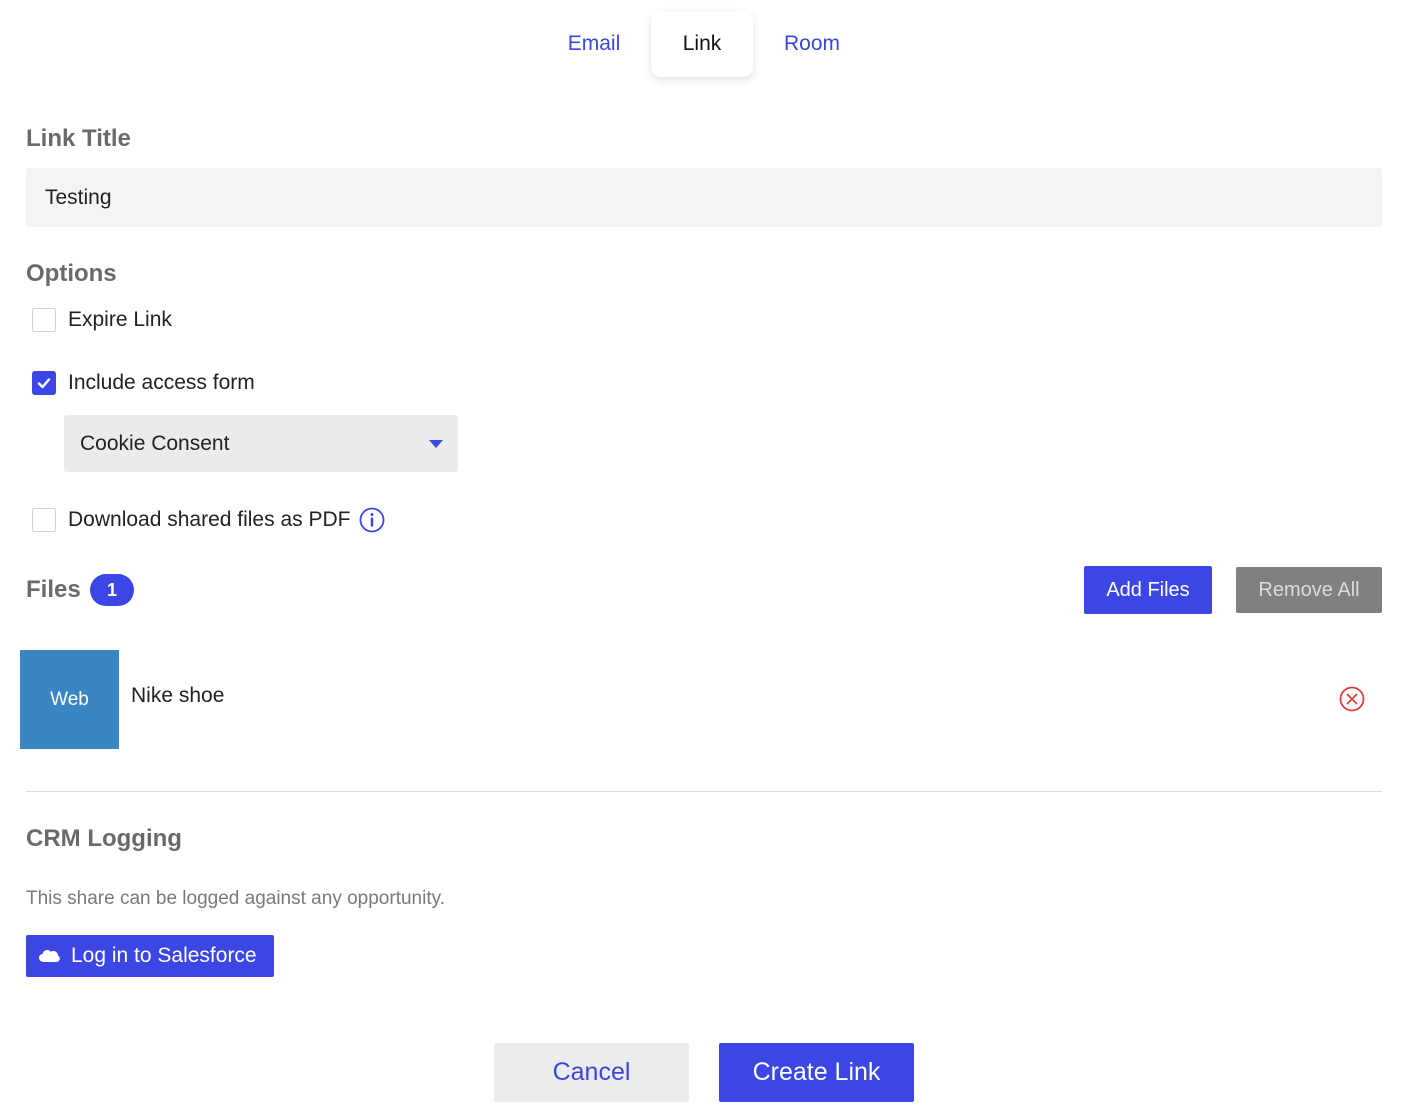  Describe the element at coordinates (1148, 590) in the screenshot. I see `add-files-button: Add Files` at that location.